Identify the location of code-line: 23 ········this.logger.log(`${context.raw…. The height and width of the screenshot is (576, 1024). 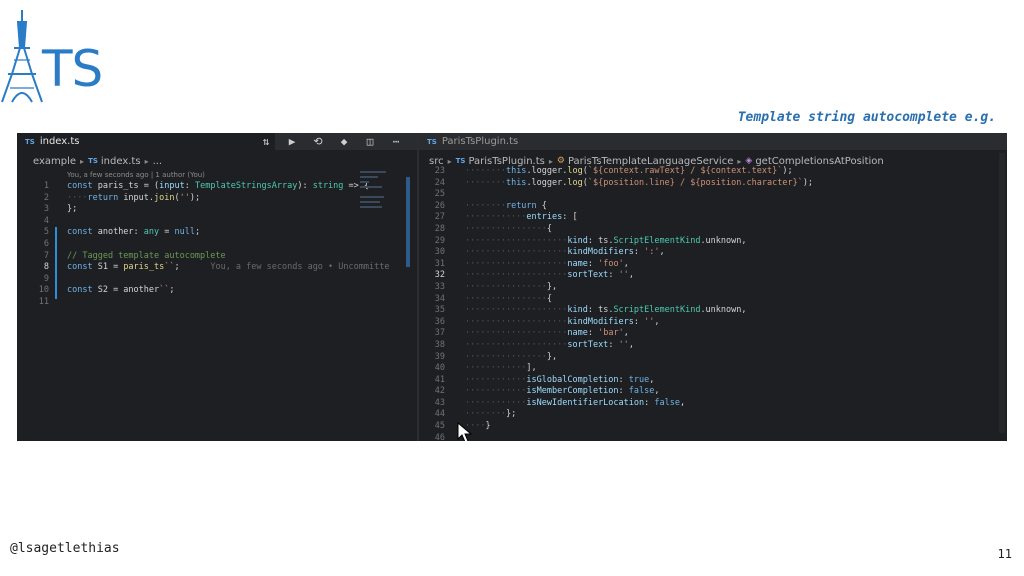
(713, 172).